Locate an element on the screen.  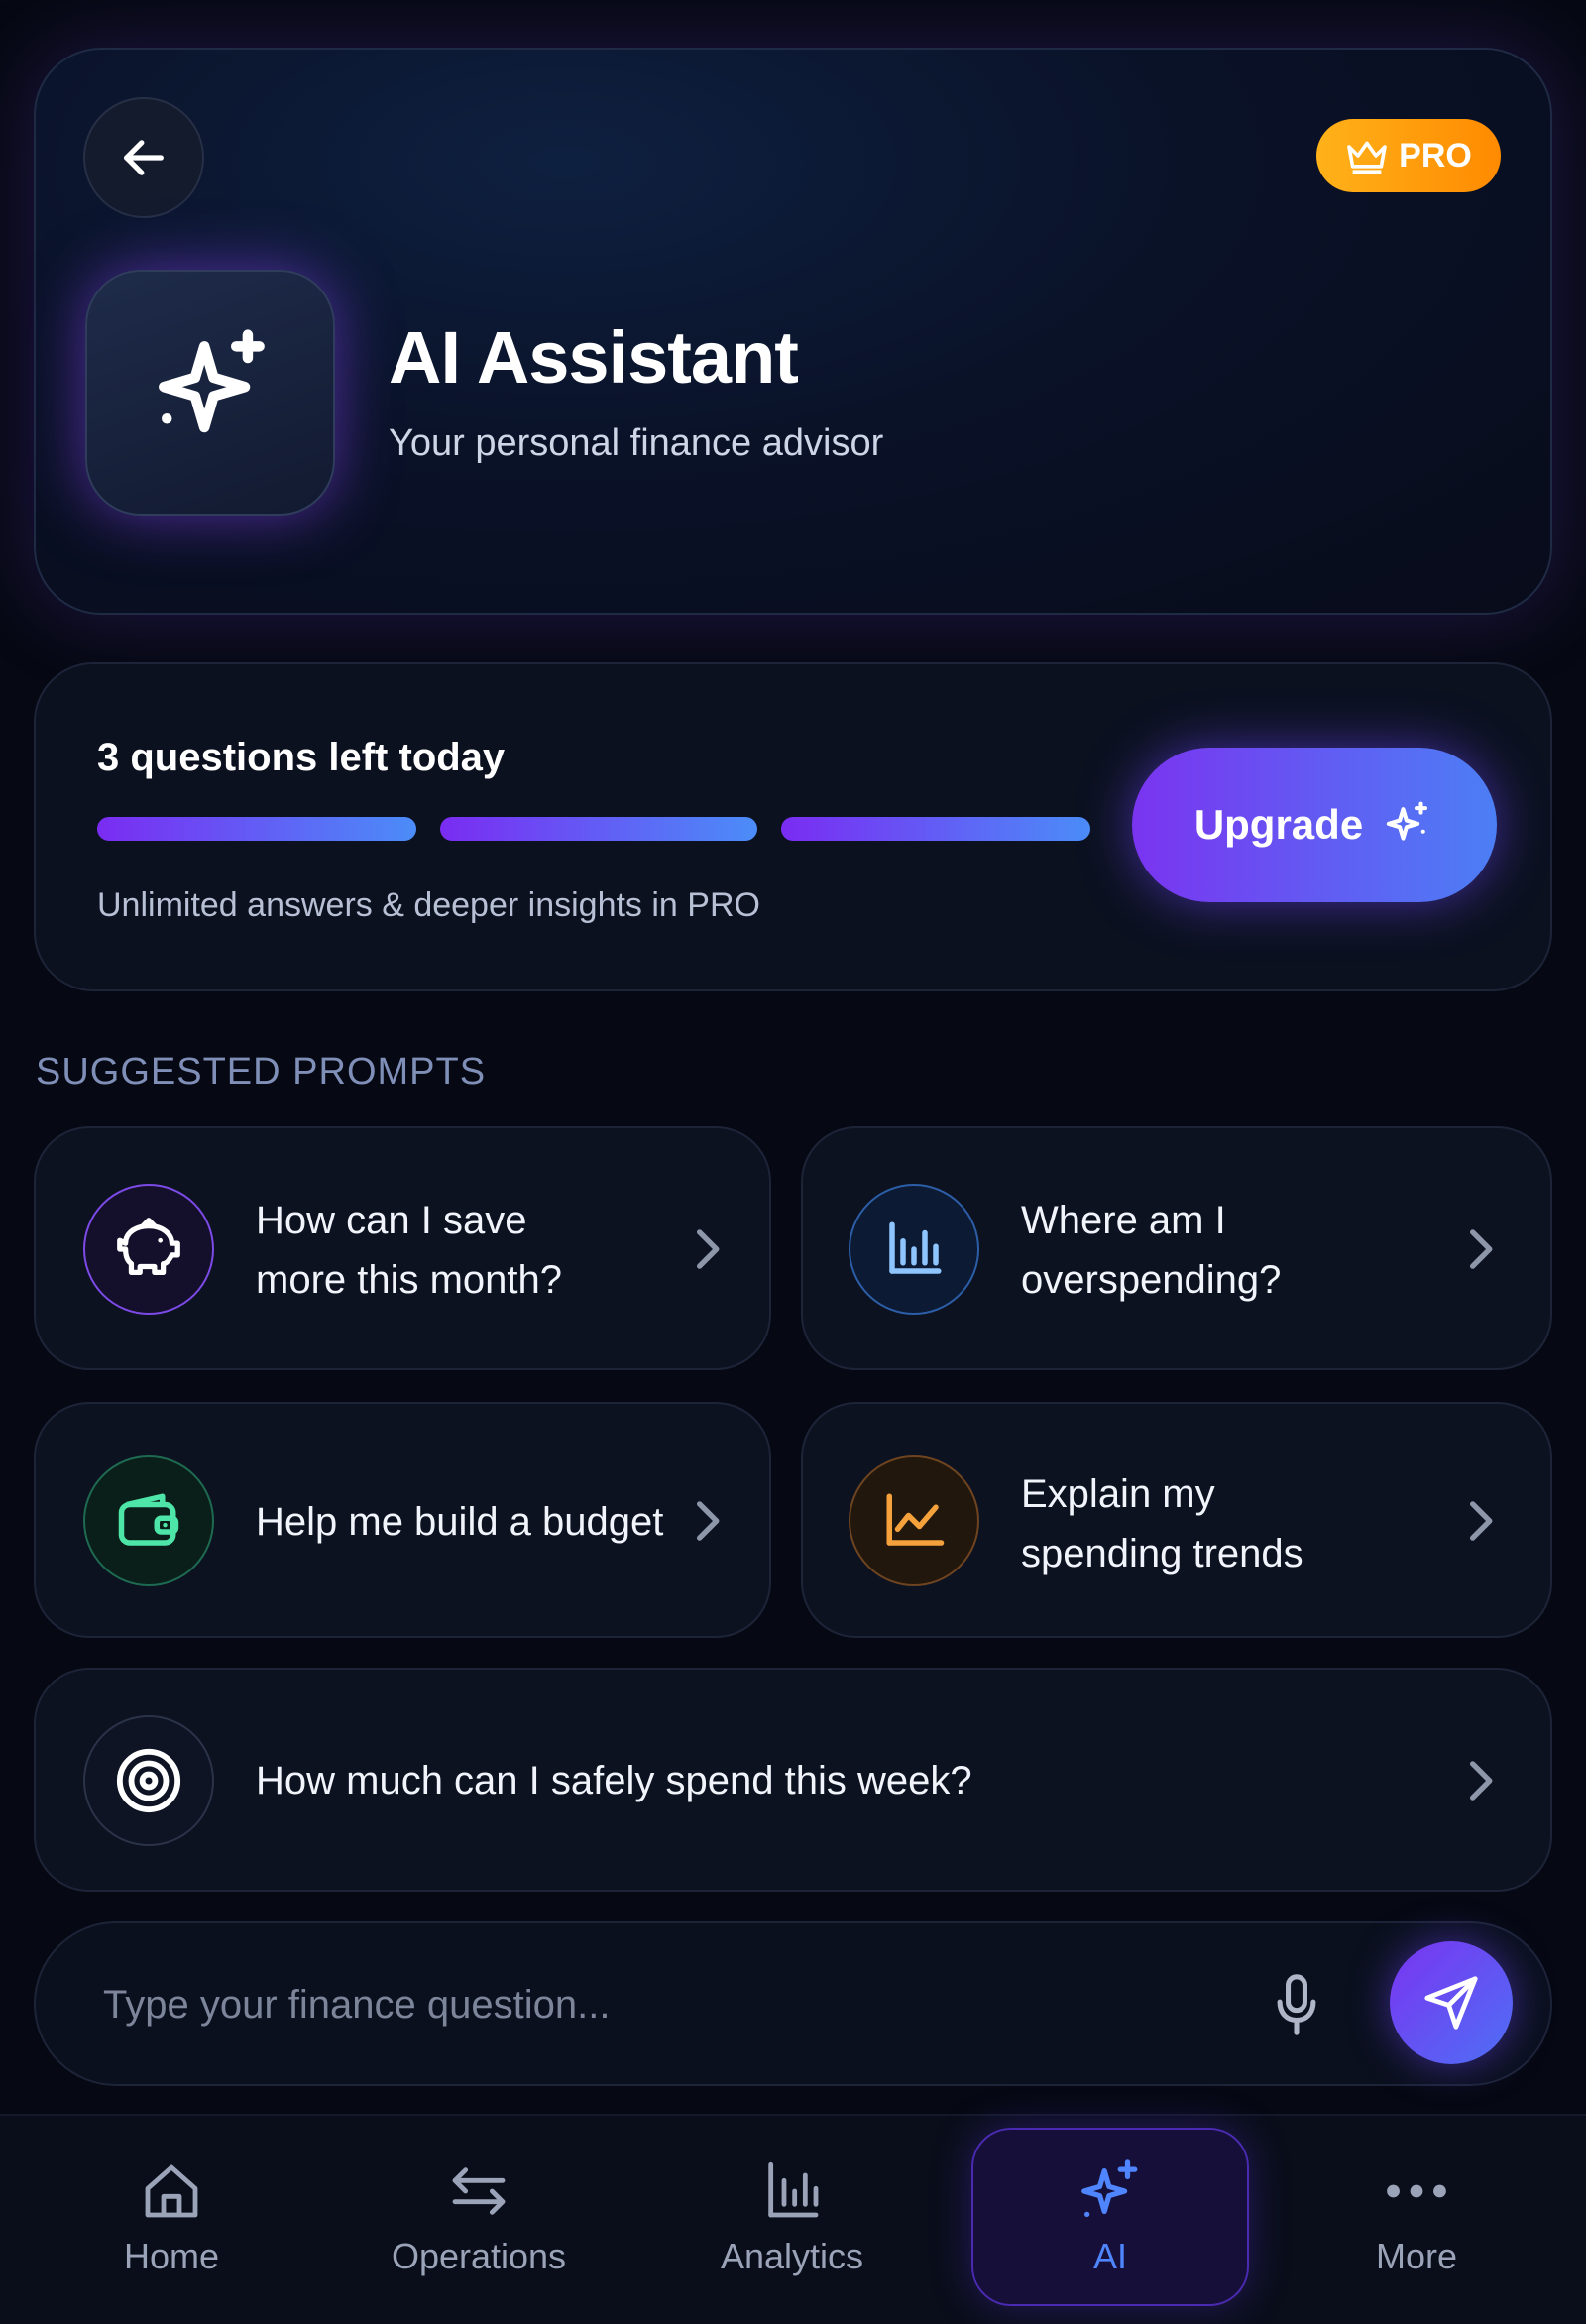
prompt-card-budget: Help me build a budget is located at coordinates (402, 1520).